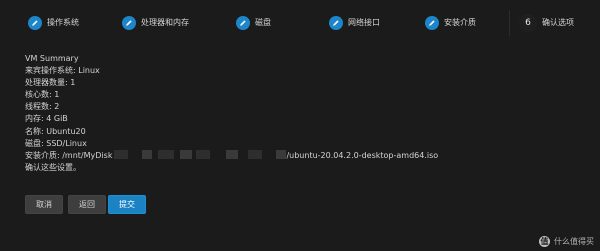  What do you see at coordinates (460, 22) in the screenshot?
I see `step-label: 安装介质` at bounding box center [460, 22].